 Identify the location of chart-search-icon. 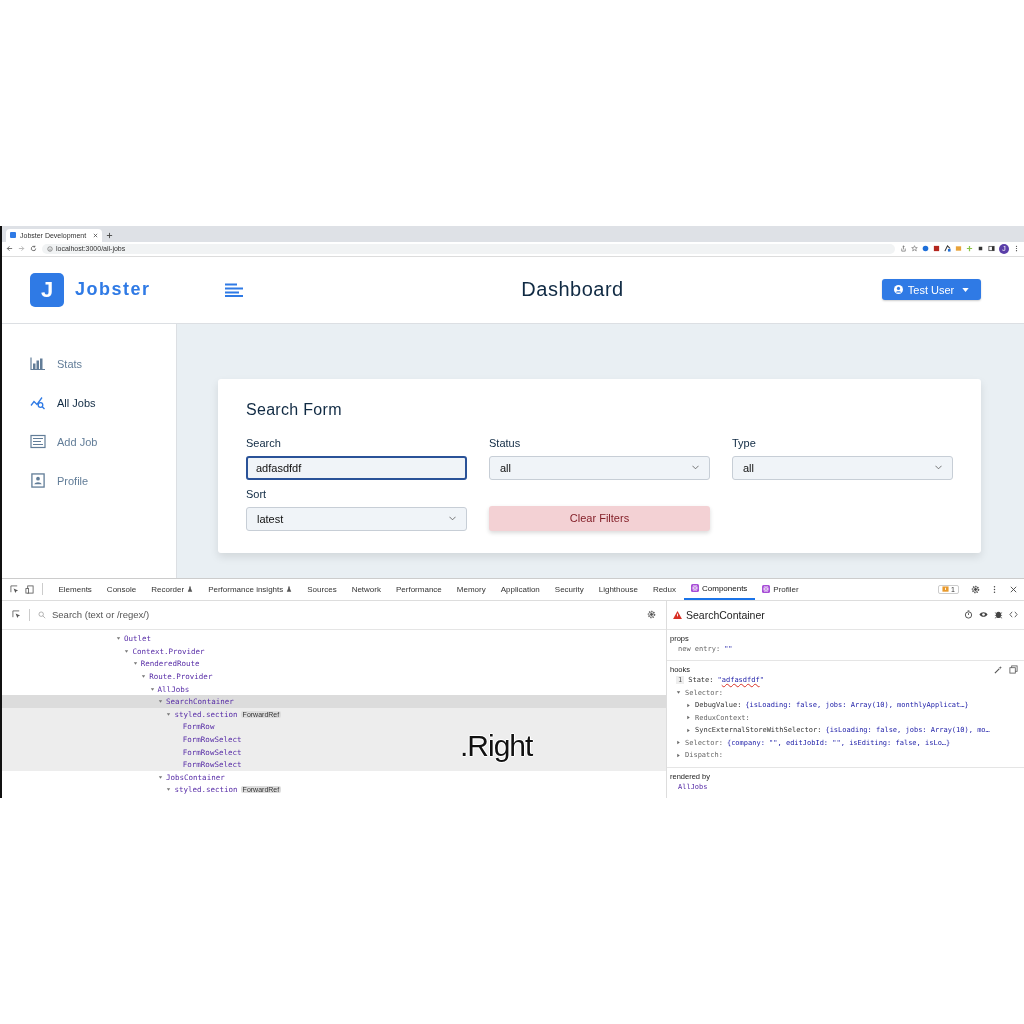
(38, 403).